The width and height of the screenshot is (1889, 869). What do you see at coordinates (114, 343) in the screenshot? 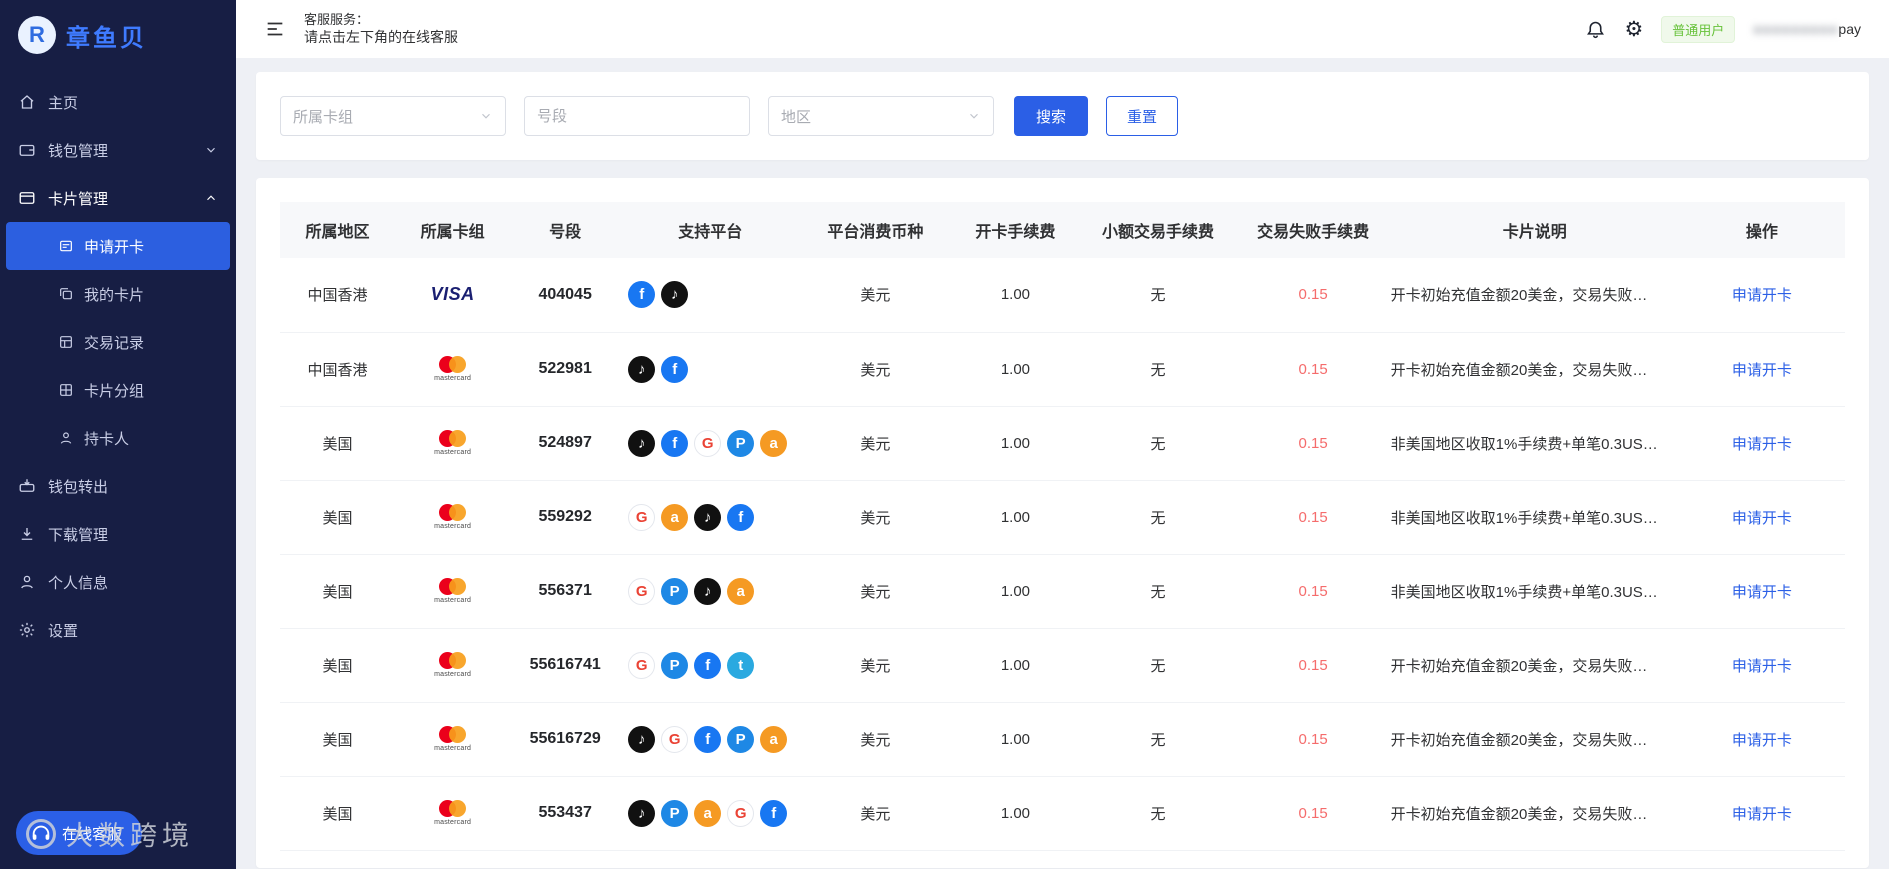
I see `sidebar-subitem-label: 交易记录` at bounding box center [114, 343].